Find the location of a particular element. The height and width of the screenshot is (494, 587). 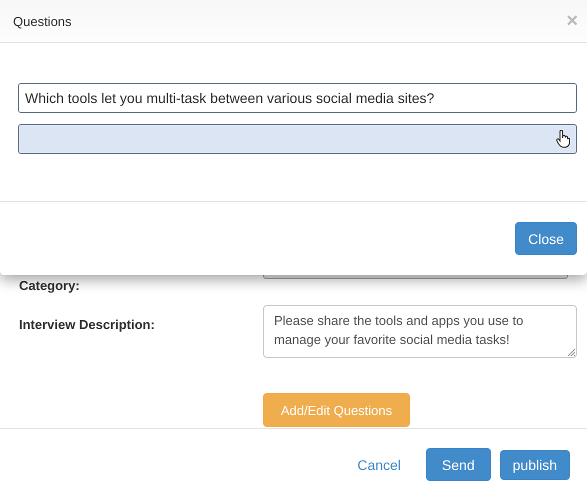

category-select is located at coordinates (415, 277).